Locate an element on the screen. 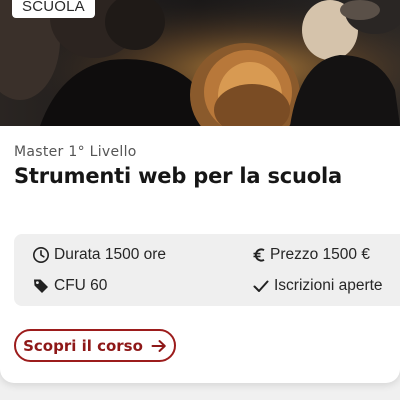 The image size is (400, 400). tag-icon is located at coordinates (41, 286).